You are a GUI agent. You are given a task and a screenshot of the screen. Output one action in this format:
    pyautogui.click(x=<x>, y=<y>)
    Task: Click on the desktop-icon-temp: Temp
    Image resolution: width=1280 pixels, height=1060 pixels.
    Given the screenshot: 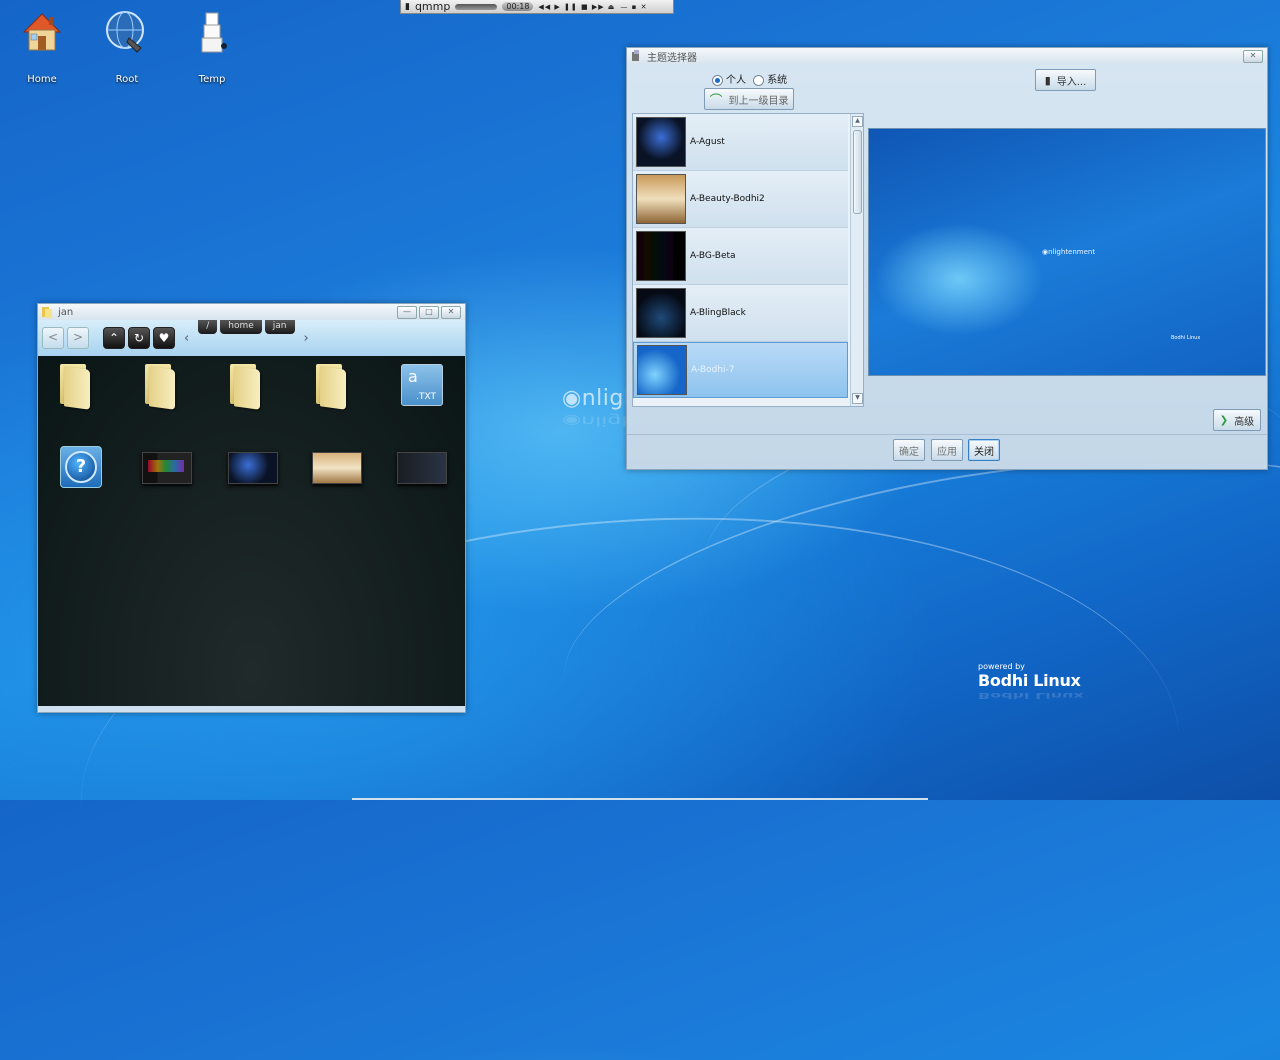 What is the action you would take?
    pyautogui.click(x=212, y=46)
    